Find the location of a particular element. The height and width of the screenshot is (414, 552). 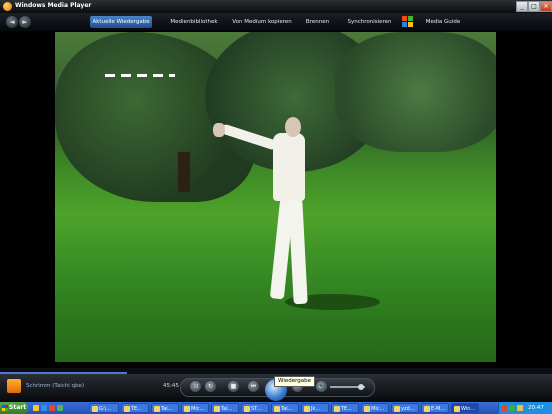

media-player-icon is located at coordinates (7, 6).